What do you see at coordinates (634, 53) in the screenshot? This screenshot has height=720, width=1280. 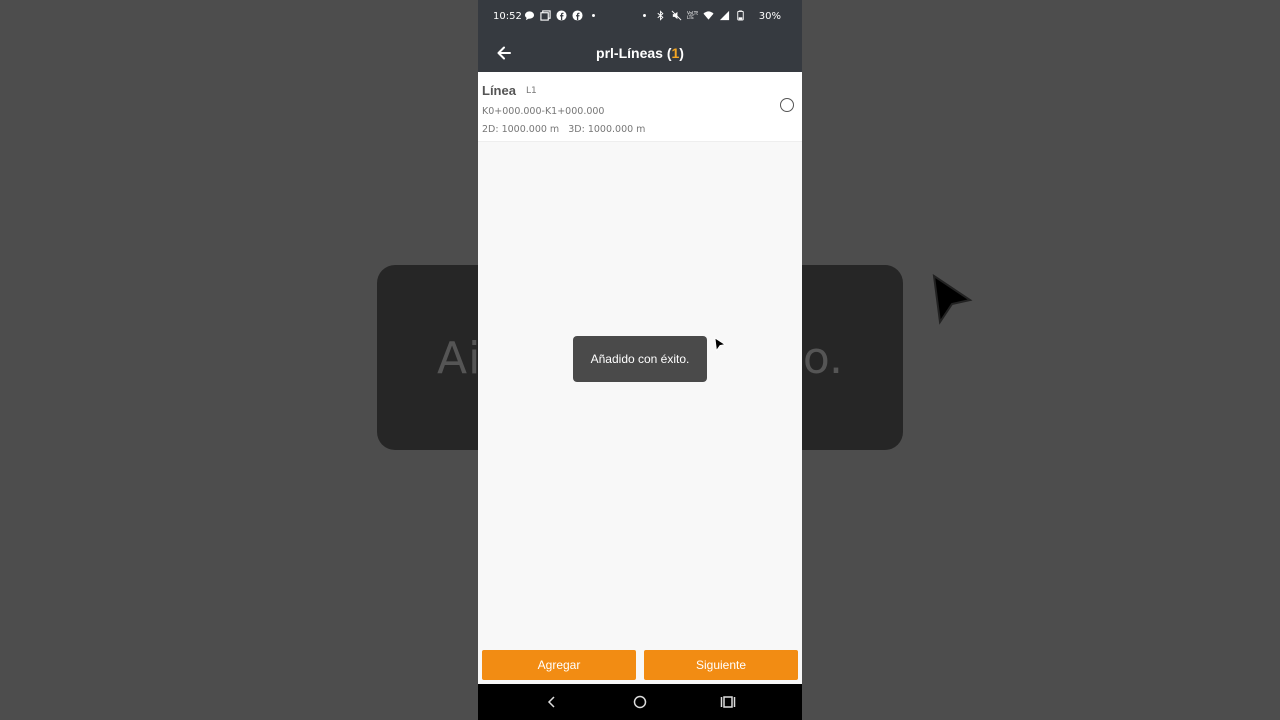 I see `page-title-text: prl-Líneas (` at bounding box center [634, 53].